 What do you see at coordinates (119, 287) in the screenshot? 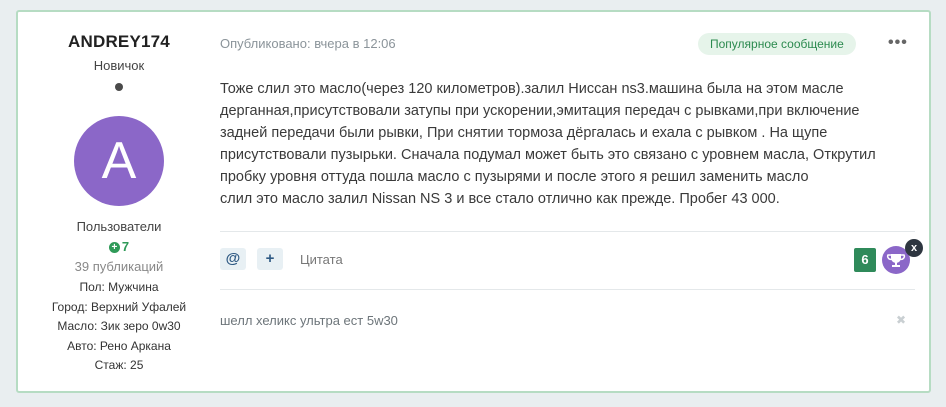
I see `profile-field-gender: Пол: Мужчина` at bounding box center [119, 287].